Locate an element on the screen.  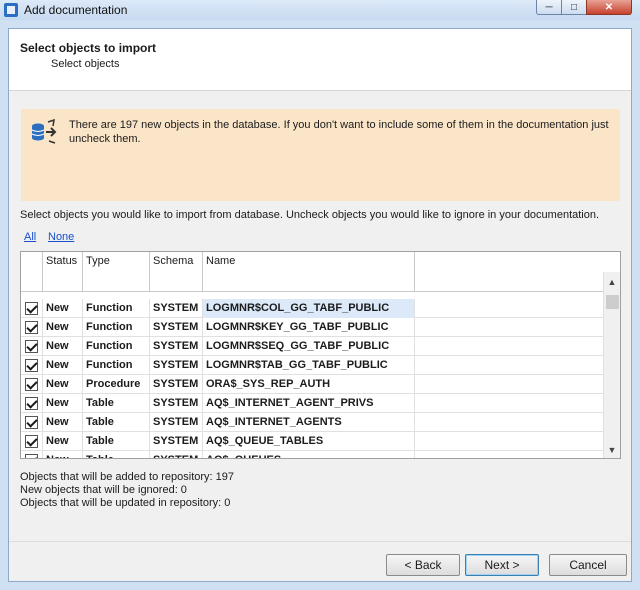
cell-name: LOGMNR$KEY_GG_TABF_PUBLIC is located at coordinates (309, 327).